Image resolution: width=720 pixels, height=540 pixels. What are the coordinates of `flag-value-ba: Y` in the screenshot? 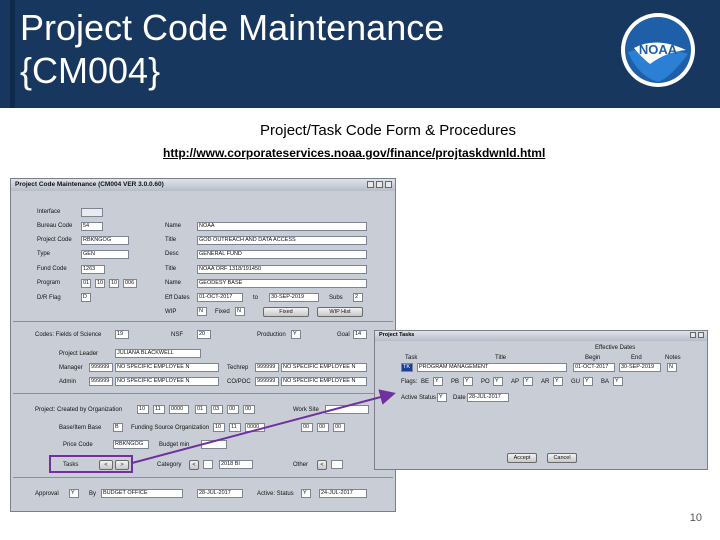 It's located at (618, 381).